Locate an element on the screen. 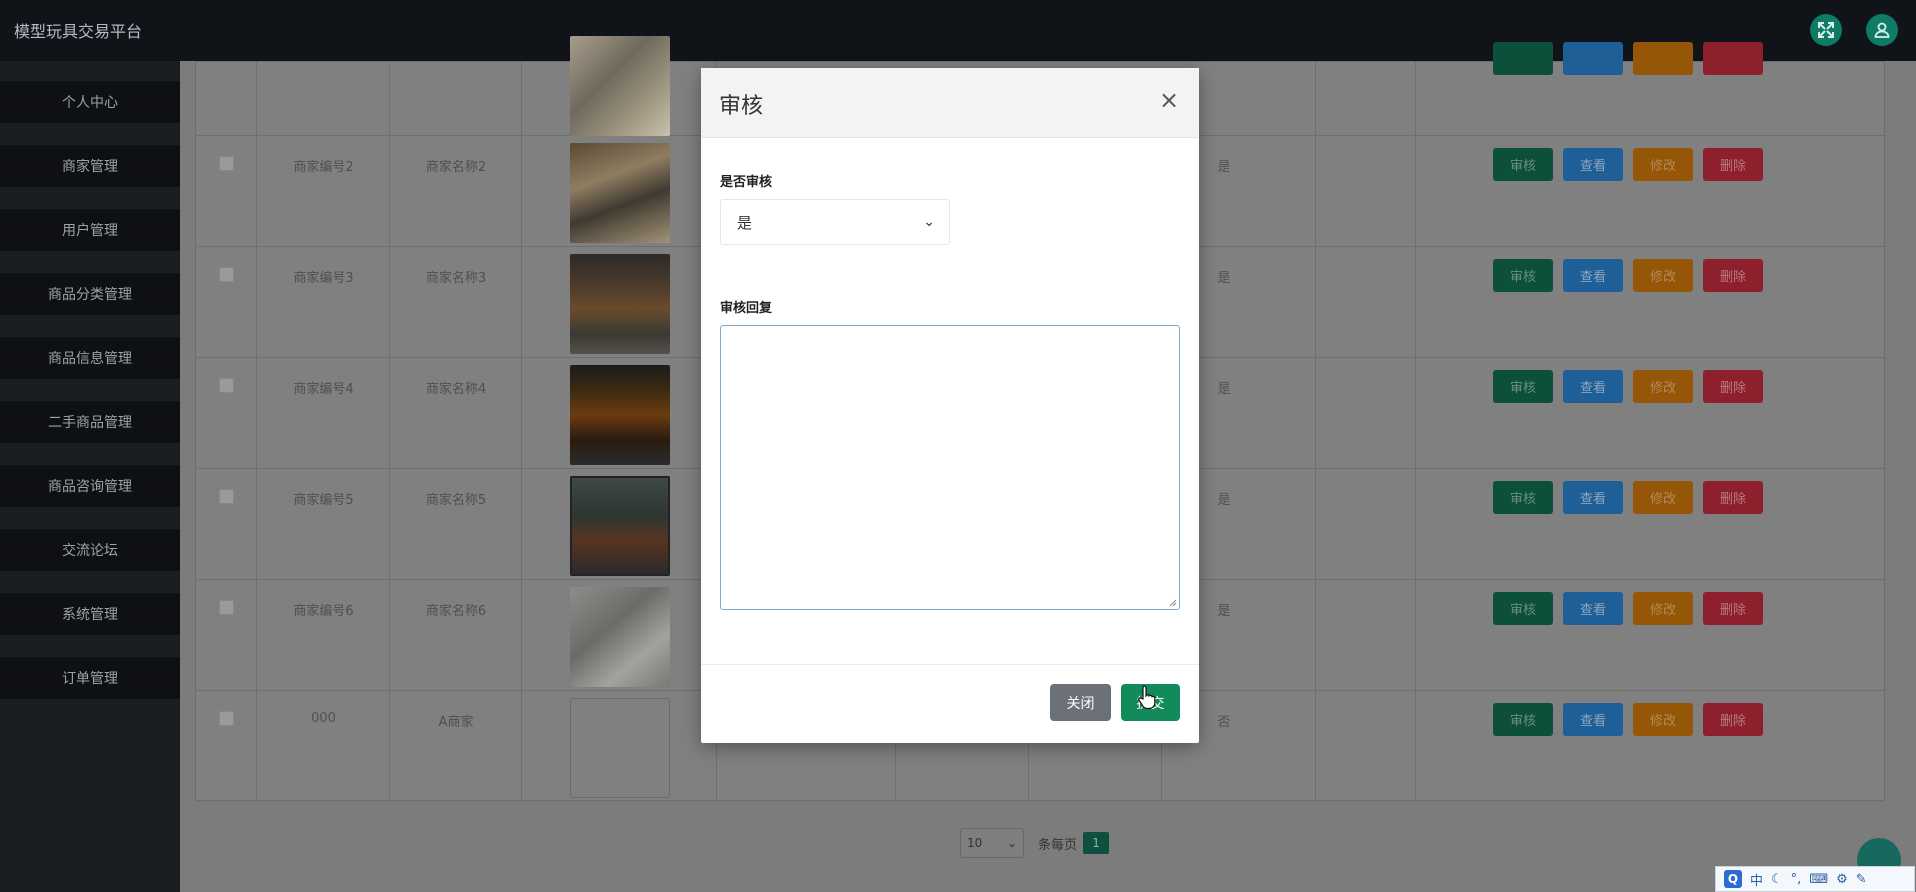 The width and height of the screenshot is (1916, 892). merchant-id: 商家编号3 is located at coordinates (323, 278).